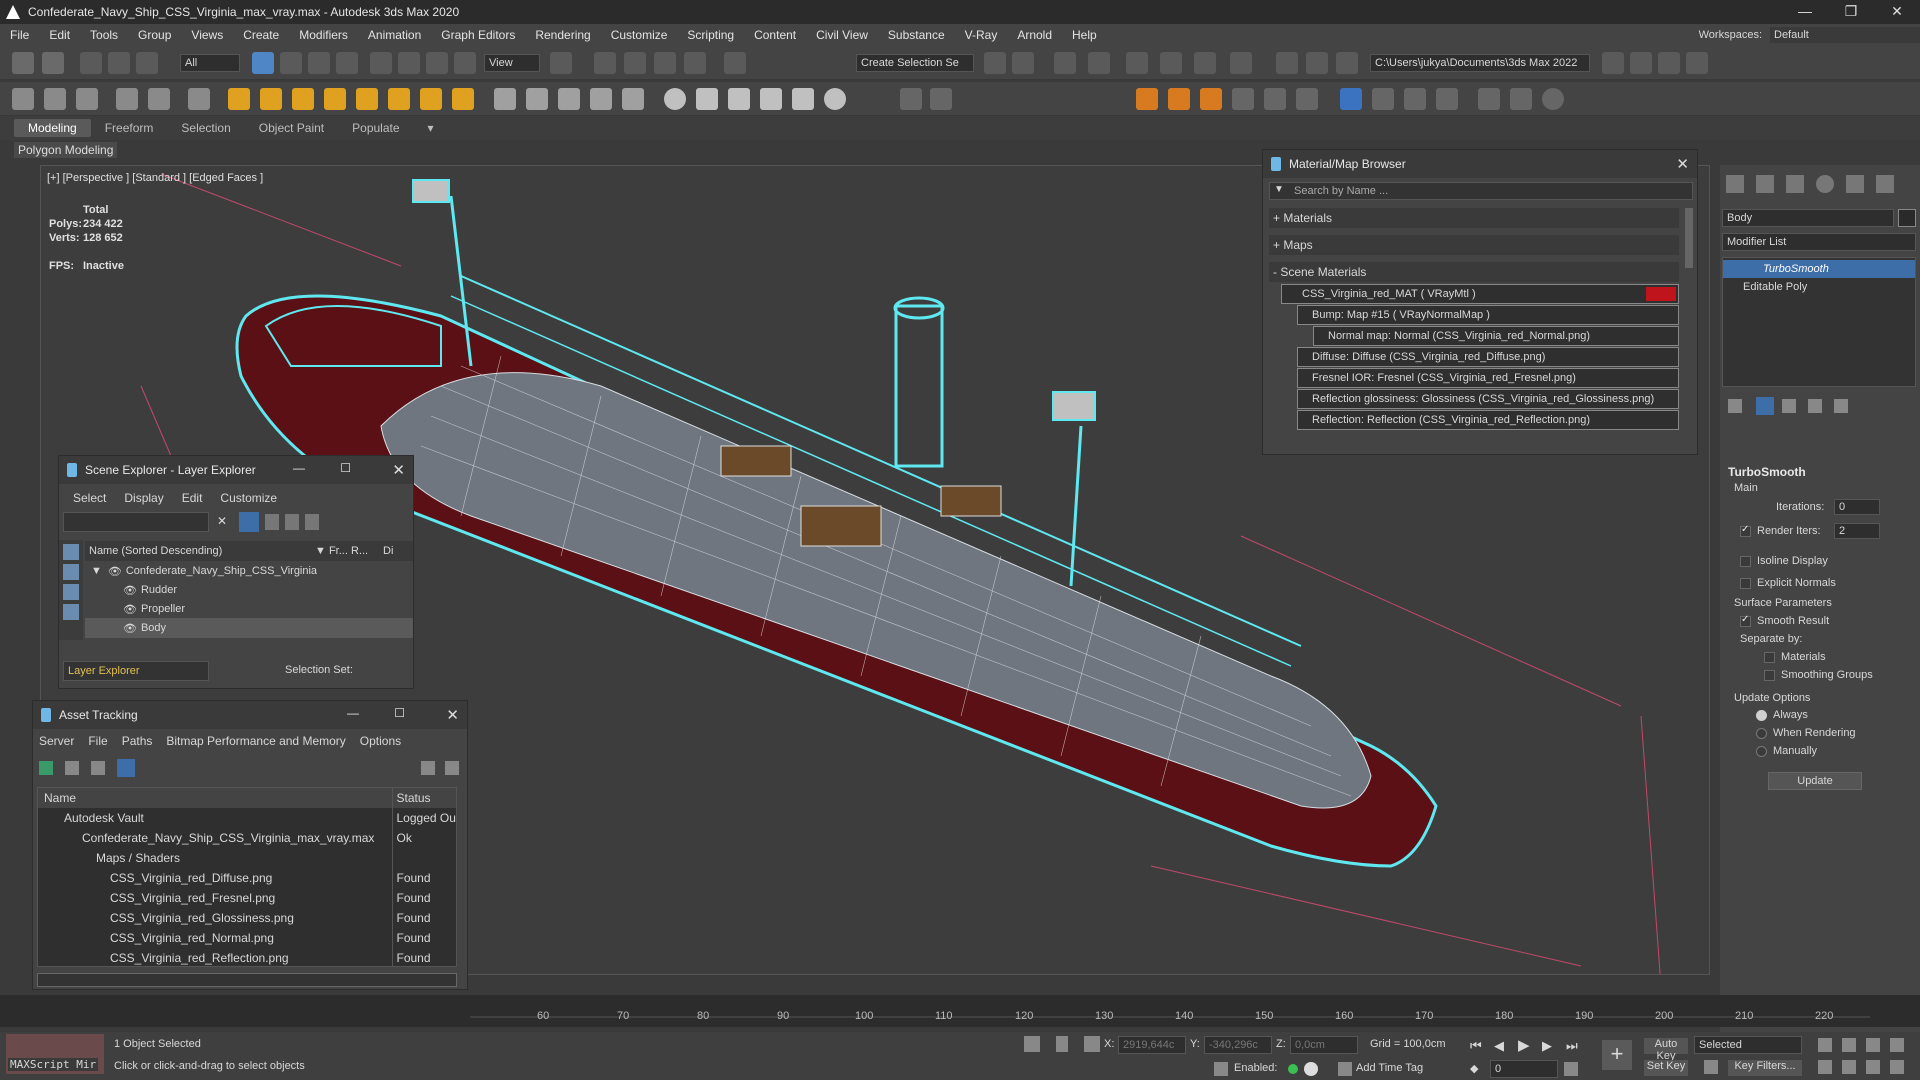 The width and height of the screenshot is (1920, 1080). Describe the element at coordinates (1152, 1045) in the screenshot. I see `x-coordinate-field: 2919,644c` at that location.